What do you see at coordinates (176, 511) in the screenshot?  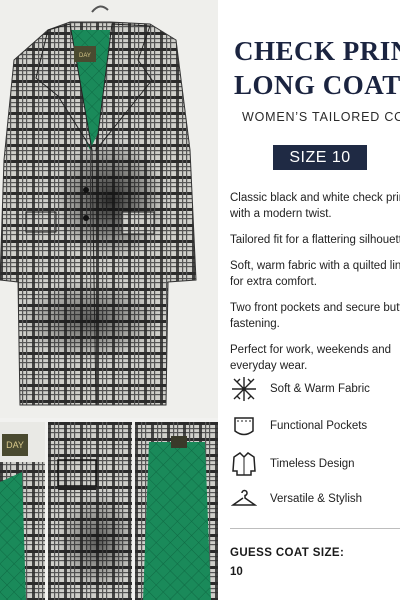 I see `thumbnail-lining` at bounding box center [176, 511].